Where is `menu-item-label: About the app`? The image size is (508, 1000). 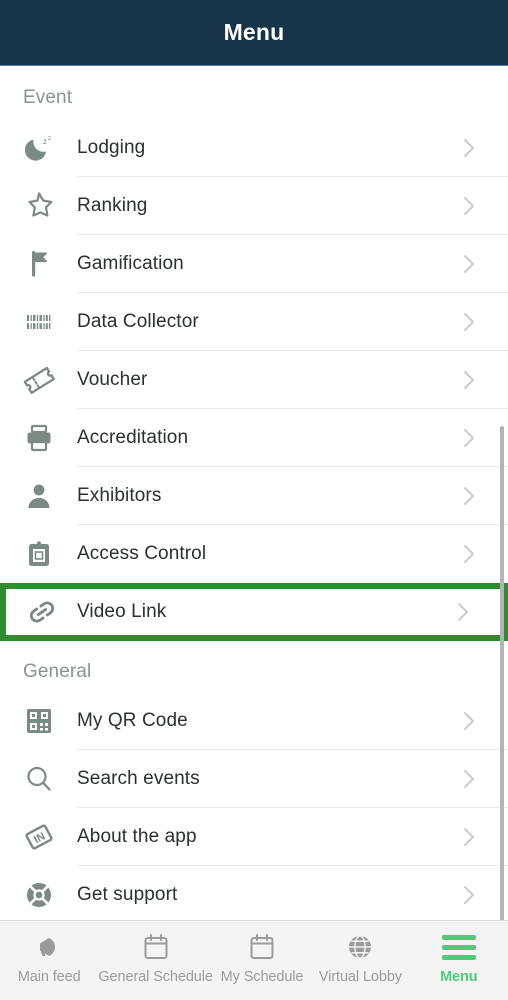 menu-item-label: About the app is located at coordinates (137, 836).